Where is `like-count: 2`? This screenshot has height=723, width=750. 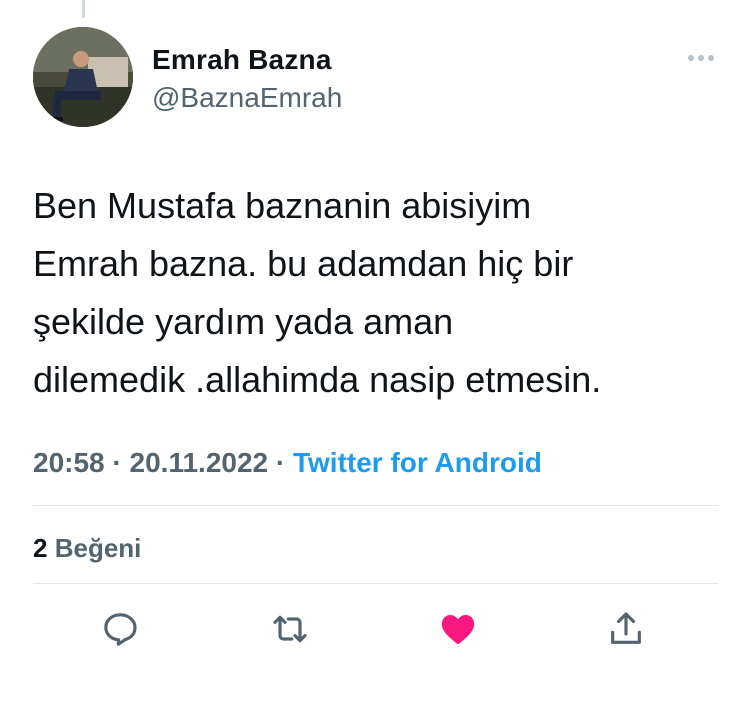
like-count: 2 is located at coordinates (40, 548).